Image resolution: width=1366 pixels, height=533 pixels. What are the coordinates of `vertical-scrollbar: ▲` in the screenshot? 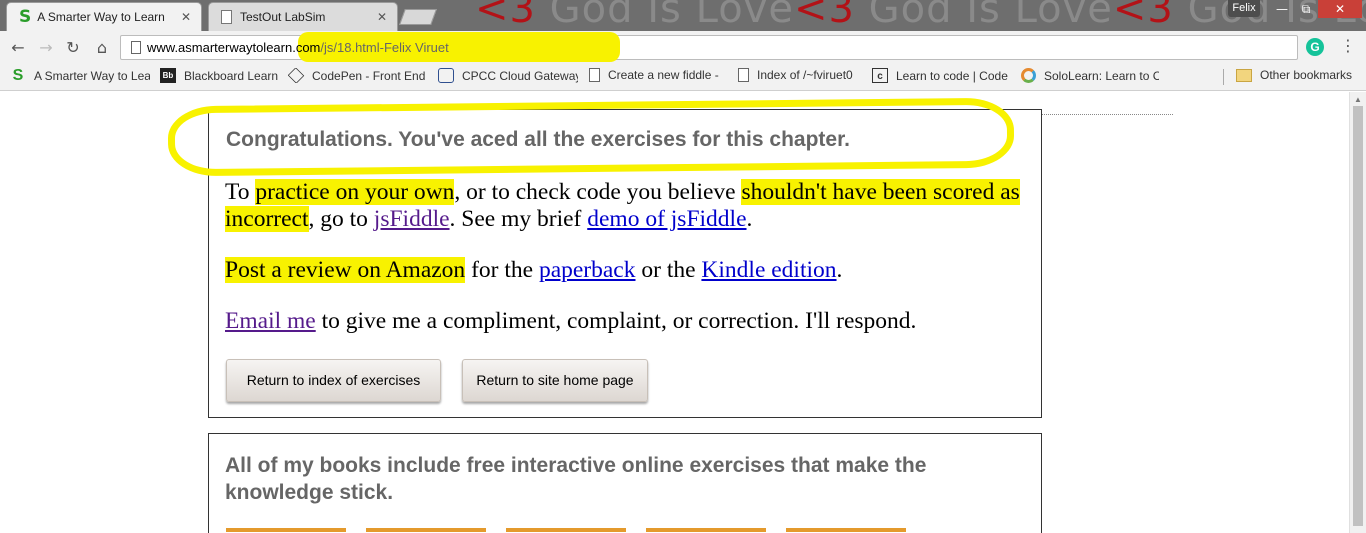 It's located at (1357, 312).